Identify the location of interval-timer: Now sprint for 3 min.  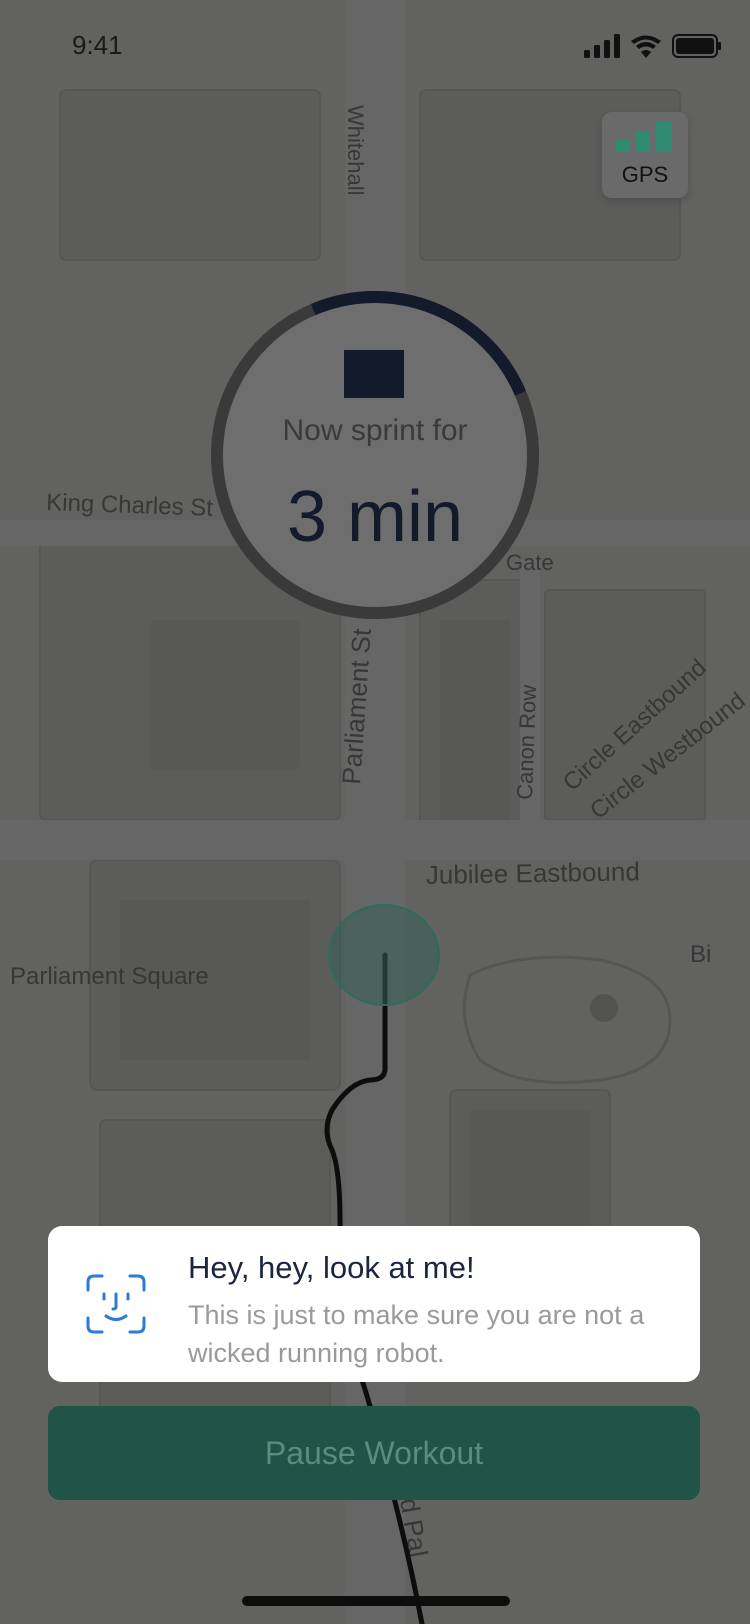
(375, 455).